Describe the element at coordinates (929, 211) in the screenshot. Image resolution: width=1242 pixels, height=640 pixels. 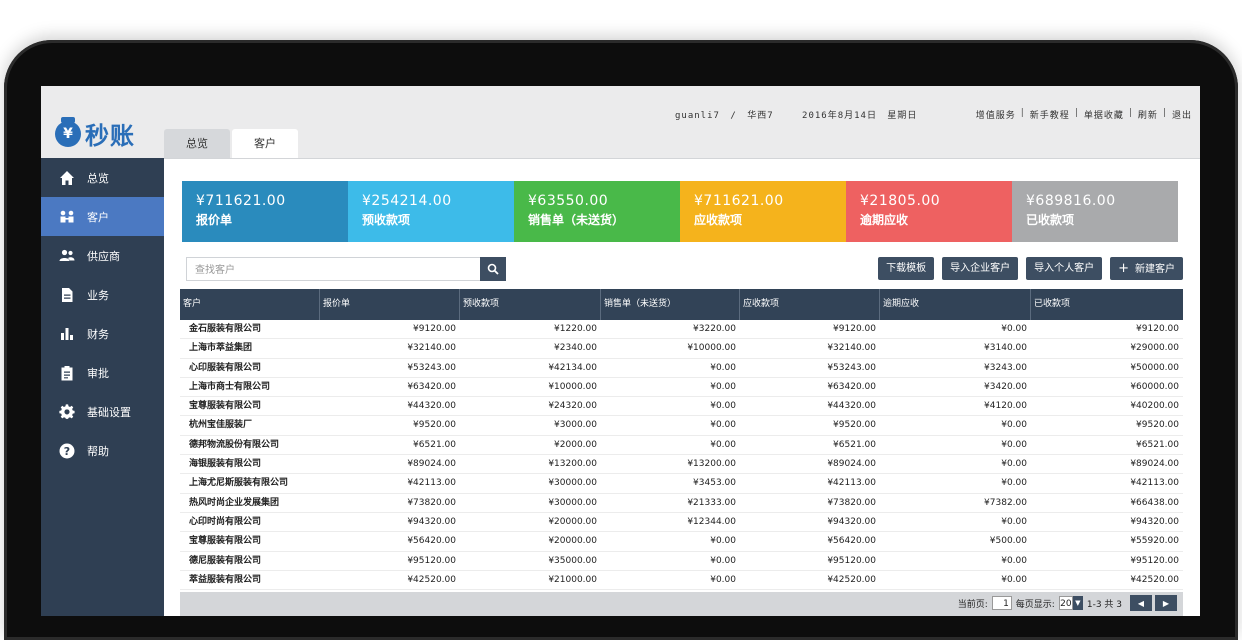
I see `summary-card-overdue: ¥21805.00 逾期应收` at that location.